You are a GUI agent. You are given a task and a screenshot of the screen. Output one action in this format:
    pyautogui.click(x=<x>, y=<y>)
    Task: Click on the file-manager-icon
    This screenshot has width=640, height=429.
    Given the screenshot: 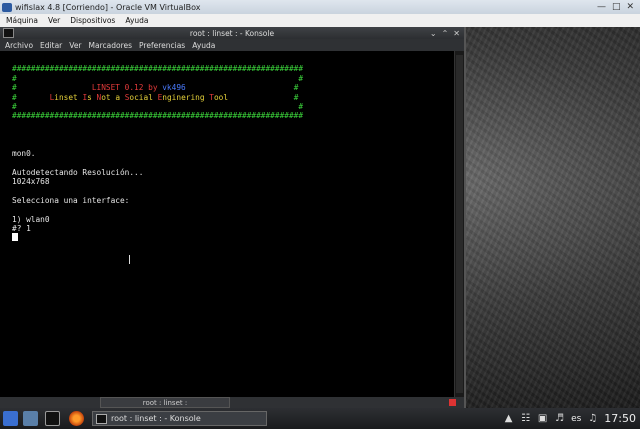 What is the action you would take?
    pyautogui.click(x=30, y=418)
    